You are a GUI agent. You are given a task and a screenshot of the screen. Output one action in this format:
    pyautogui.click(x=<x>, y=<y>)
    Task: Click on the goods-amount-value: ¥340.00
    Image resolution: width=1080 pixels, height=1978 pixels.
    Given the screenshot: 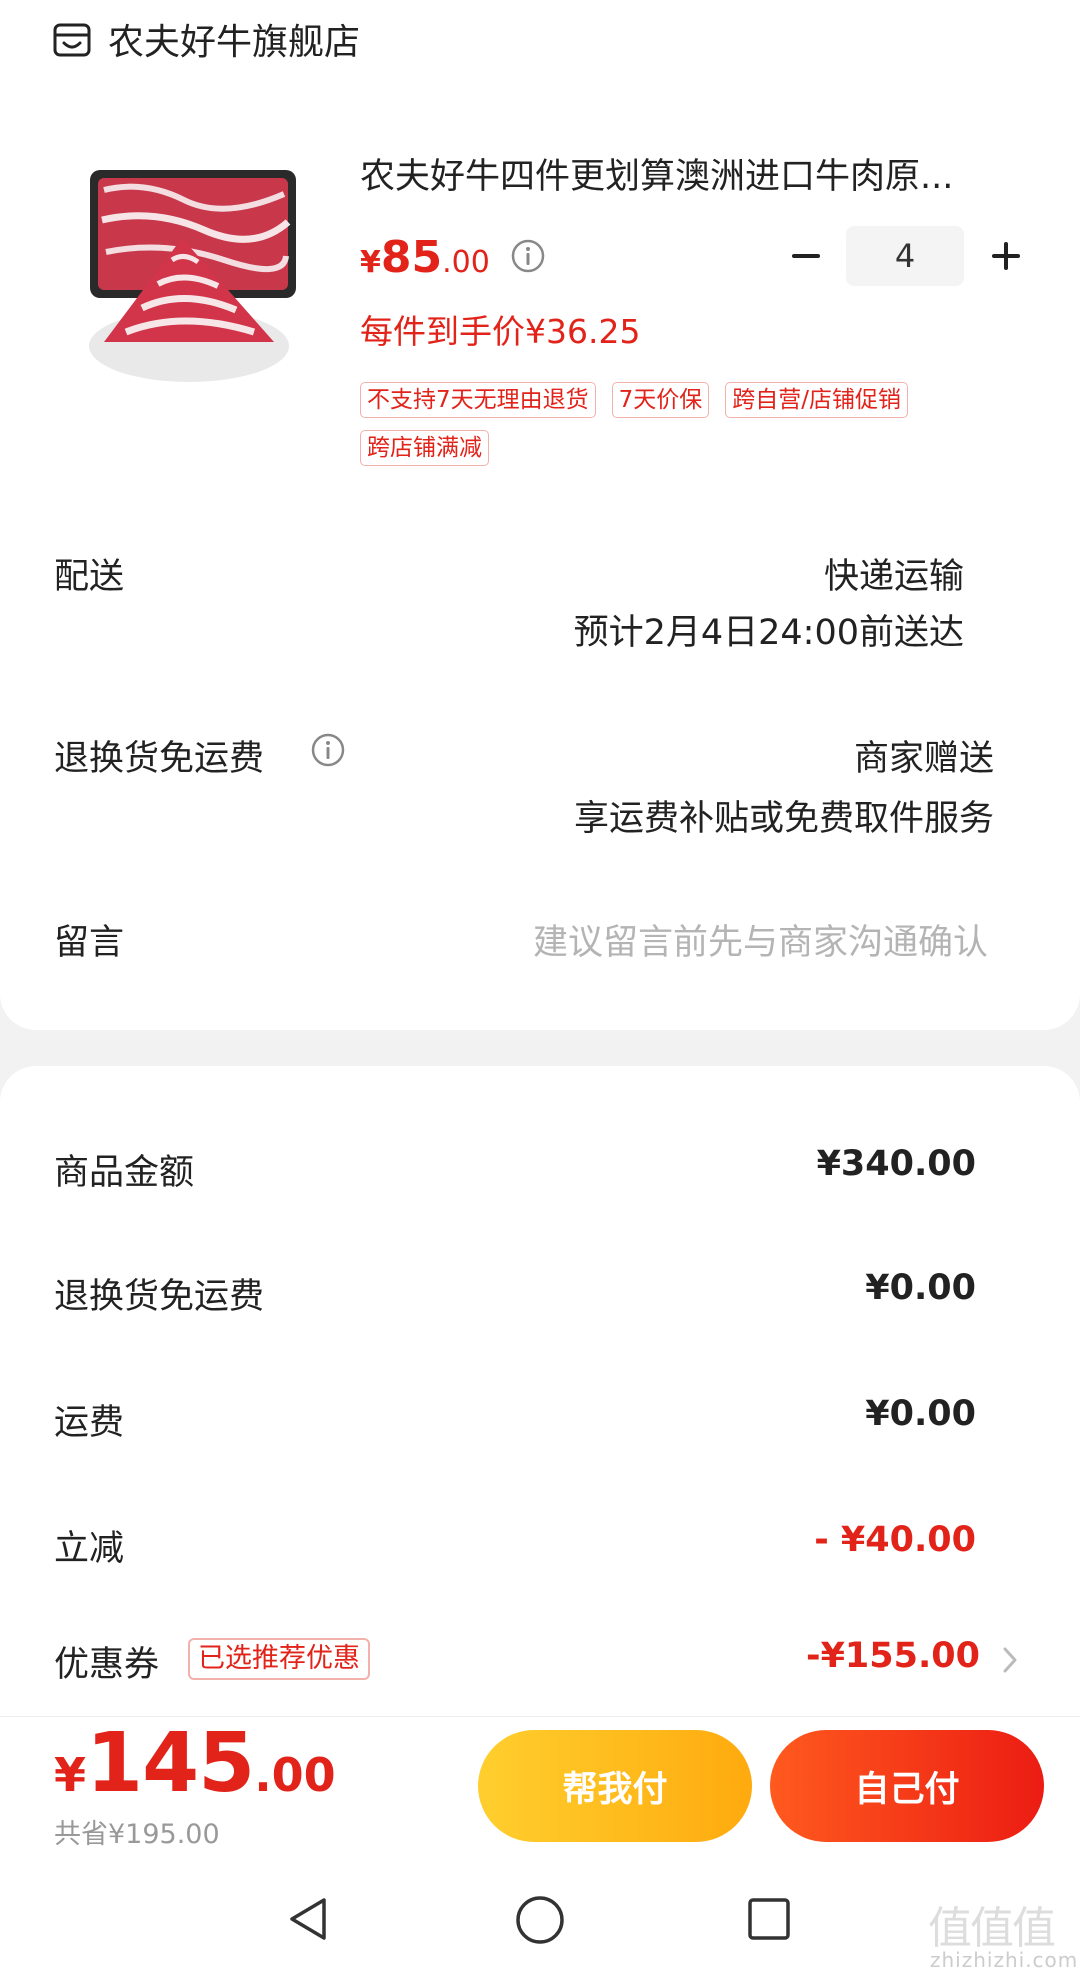 What is the action you would take?
    pyautogui.click(x=896, y=1164)
    